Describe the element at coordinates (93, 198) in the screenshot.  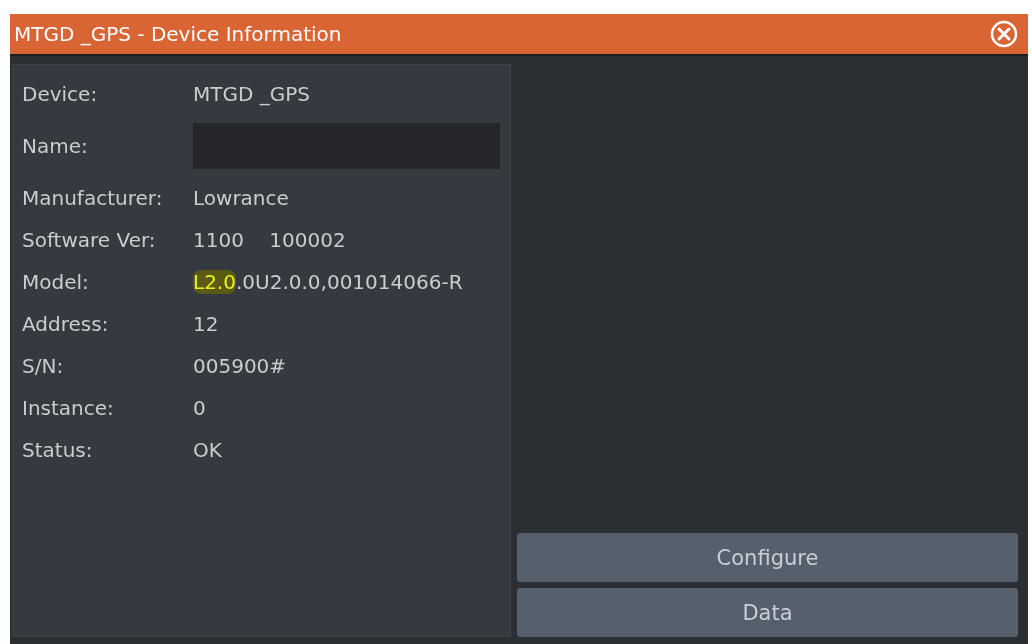
I see `field-label: Manufacturer:` at that location.